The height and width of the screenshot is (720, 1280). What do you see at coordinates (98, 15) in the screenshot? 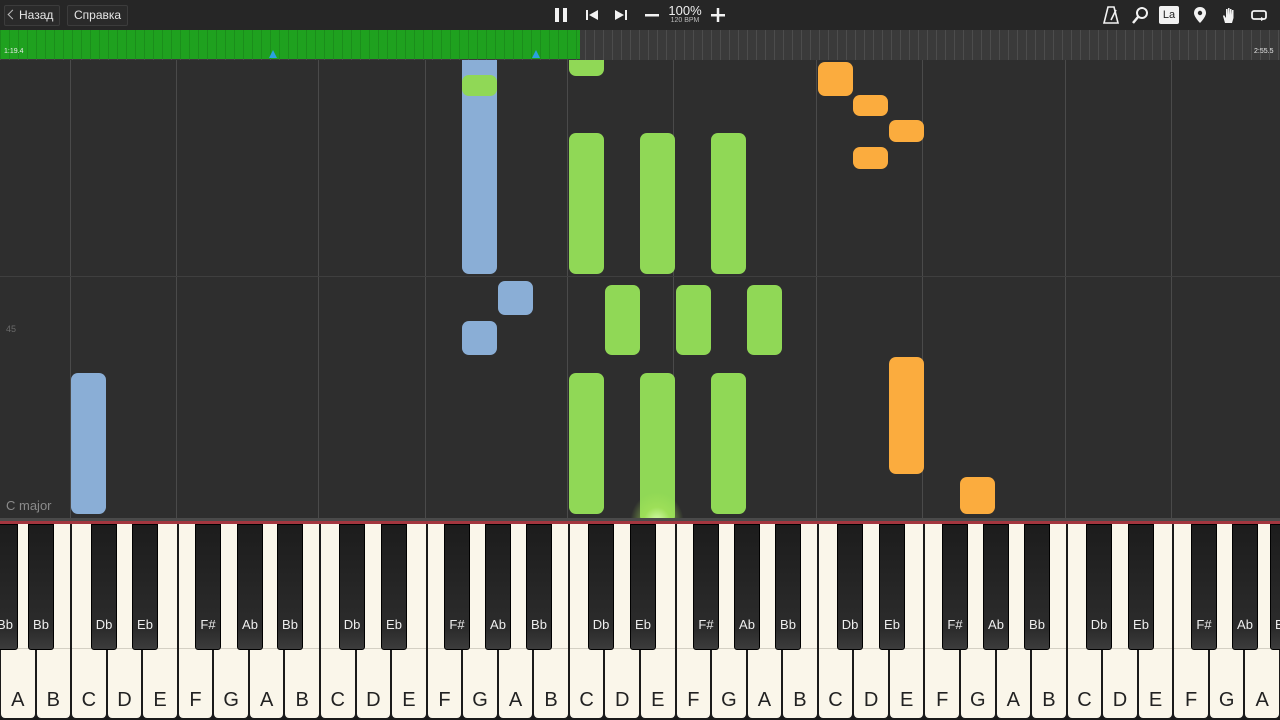
I see `help-button: Справка` at bounding box center [98, 15].